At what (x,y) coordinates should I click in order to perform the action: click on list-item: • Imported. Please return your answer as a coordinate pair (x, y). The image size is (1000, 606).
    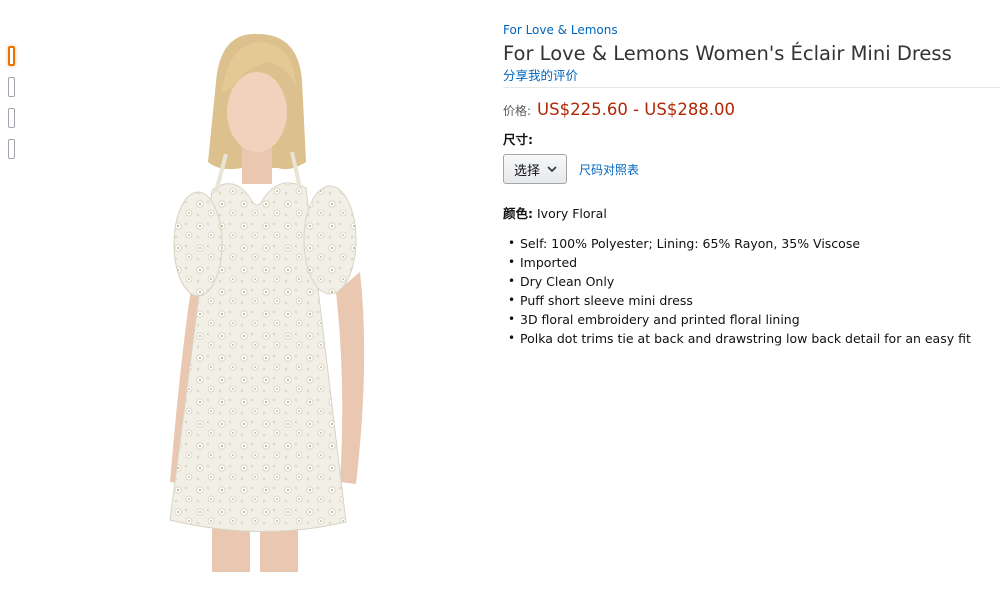
    Looking at the image, I should click on (543, 262).